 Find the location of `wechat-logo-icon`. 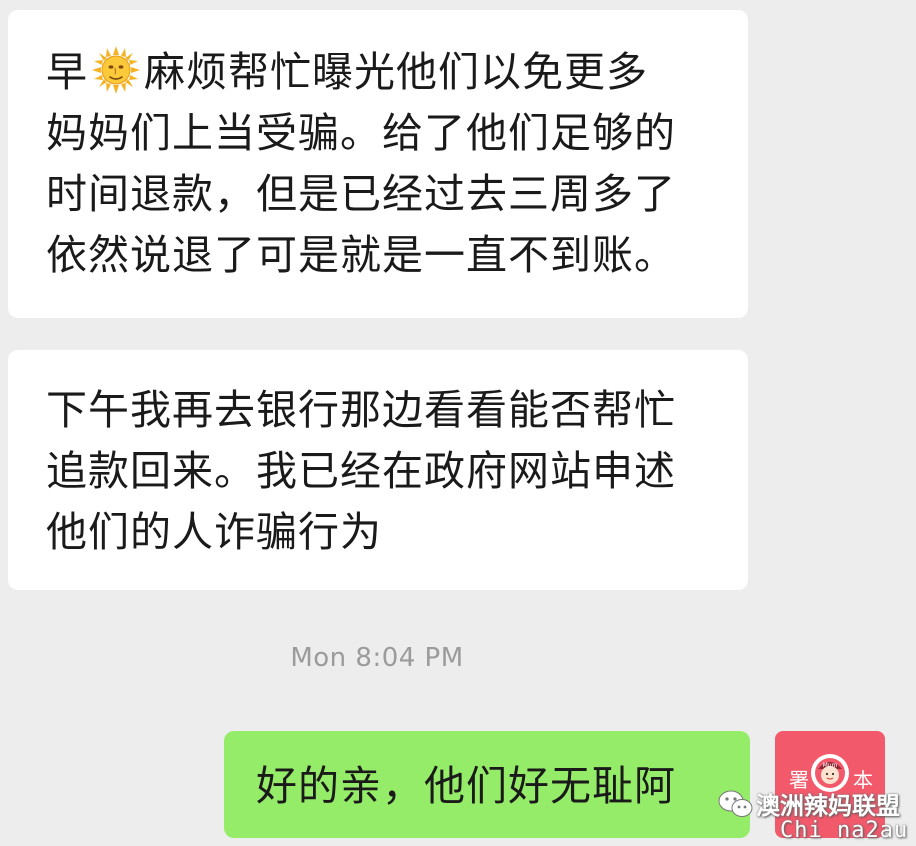

wechat-logo-icon is located at coordinates (735, 803).